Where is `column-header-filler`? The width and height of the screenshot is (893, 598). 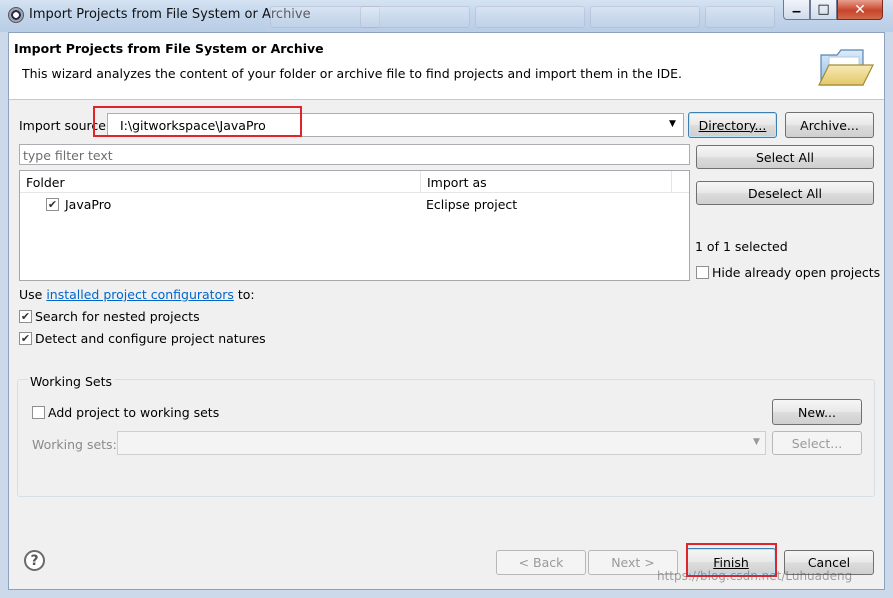
column-header-filler is located at coordinates (680, 182).